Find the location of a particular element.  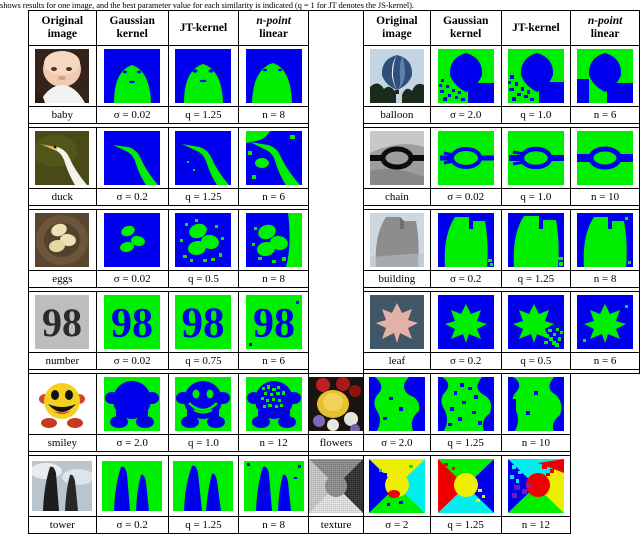

thumb-texture-npoint is located at coordinates (535, 486).